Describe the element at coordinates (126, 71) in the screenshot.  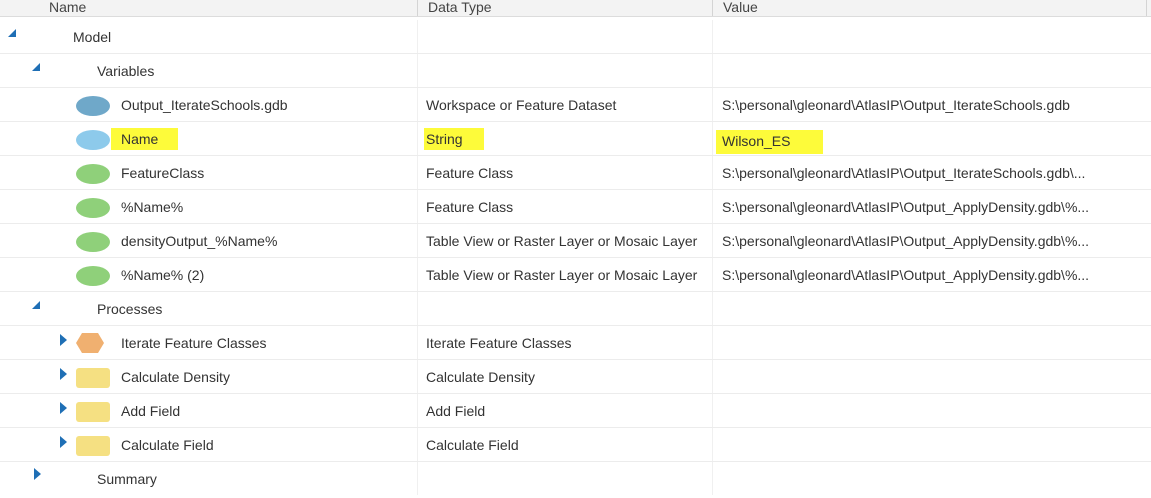
I see `tree-label: Variables` at that location.